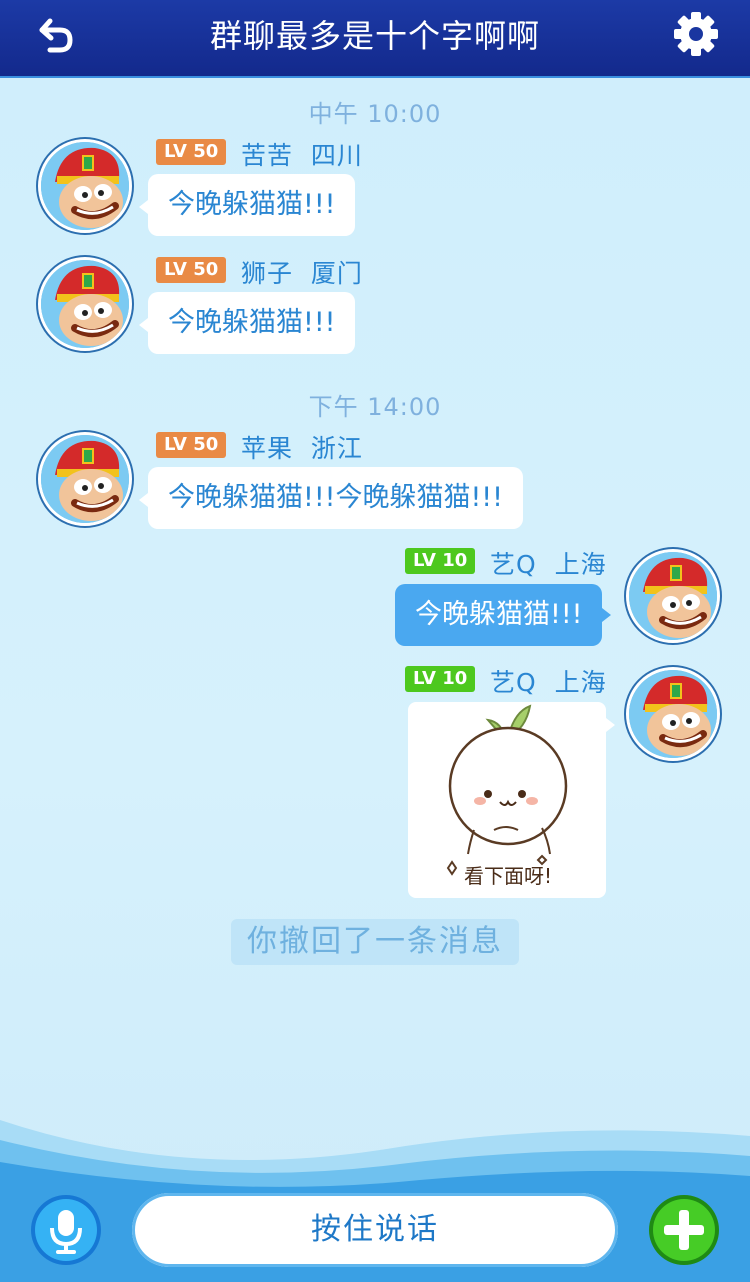  Describe the element at coordinates (331, 498) in the screenshot. I see `message-bubble: 今晚躲猫猫!!!今晚躲猫猫!!!` at that location.